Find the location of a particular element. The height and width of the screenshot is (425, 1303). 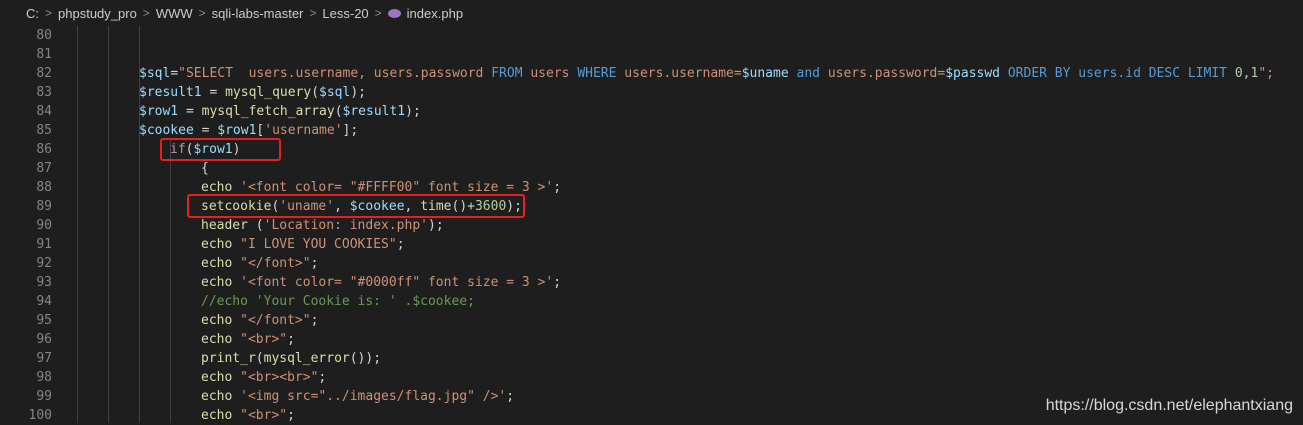

line-number: 96 is located at coordinates (44, 339).